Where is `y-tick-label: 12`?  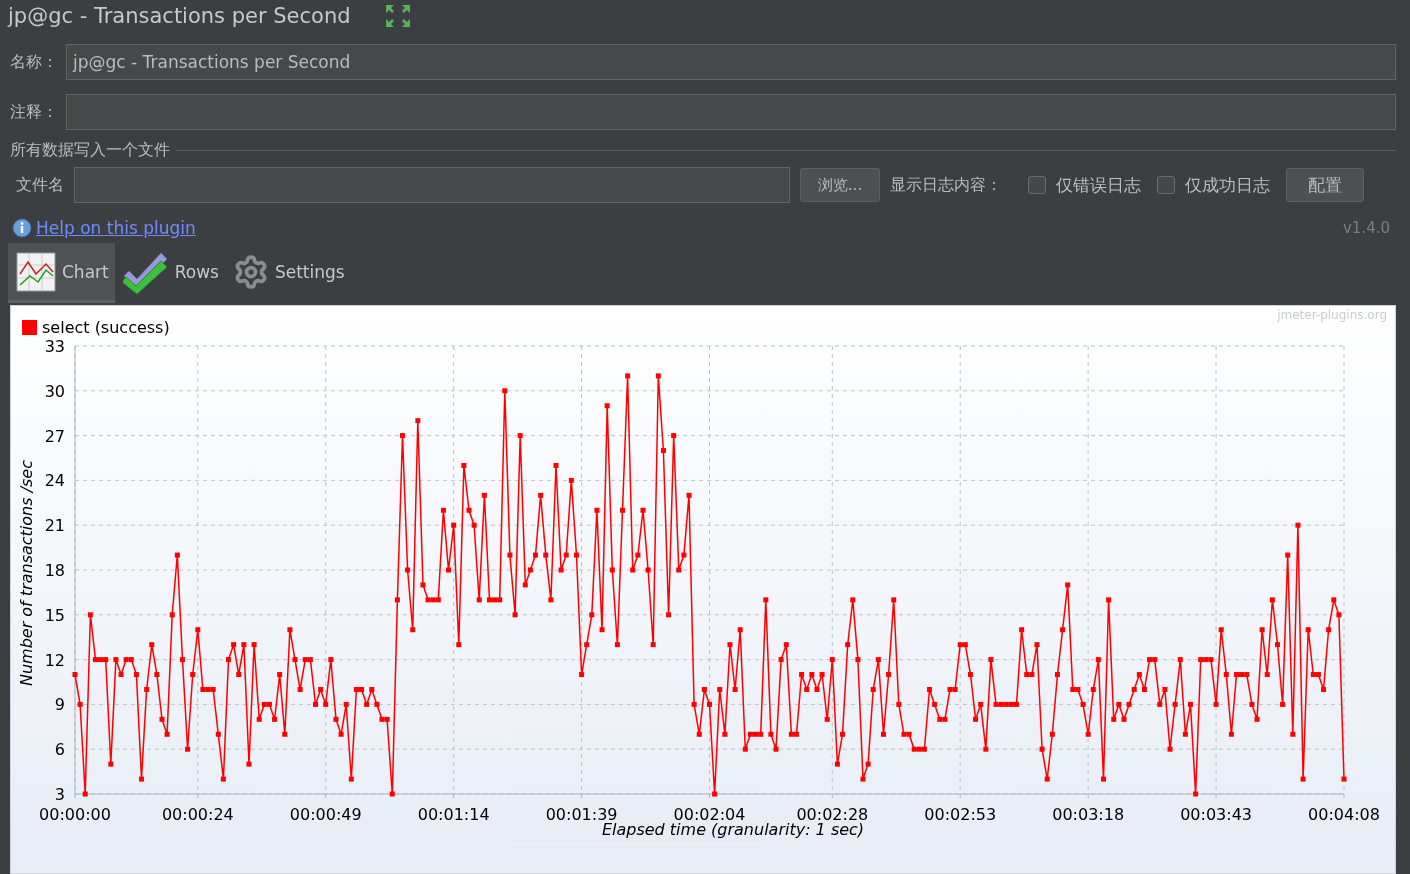
y-tick-label: 12 is located at coordinates (54, 660).